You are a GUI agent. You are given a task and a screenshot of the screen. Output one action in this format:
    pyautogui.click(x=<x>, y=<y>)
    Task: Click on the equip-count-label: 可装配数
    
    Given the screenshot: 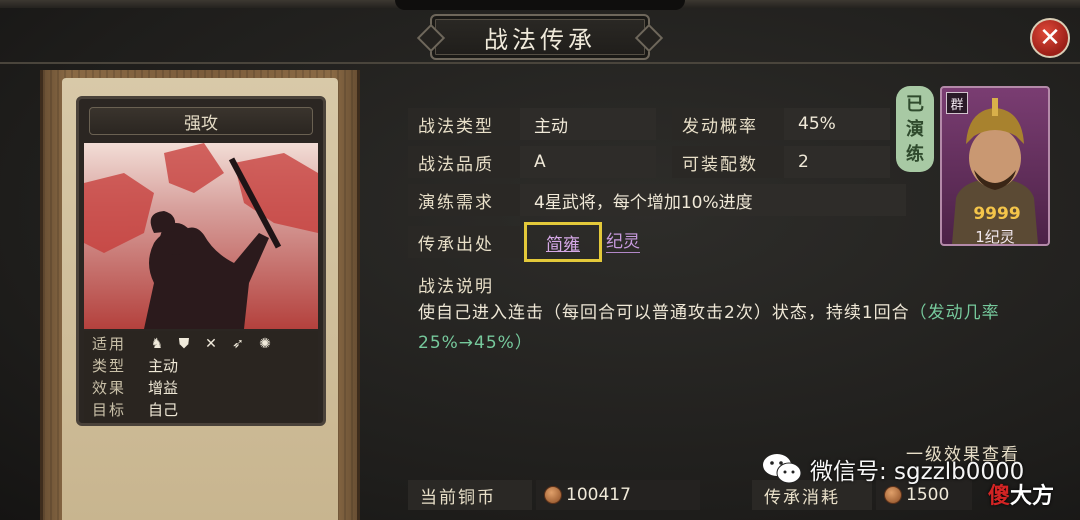 What is the action you would take?
    pyautogui.click(x=728, y=162)
    